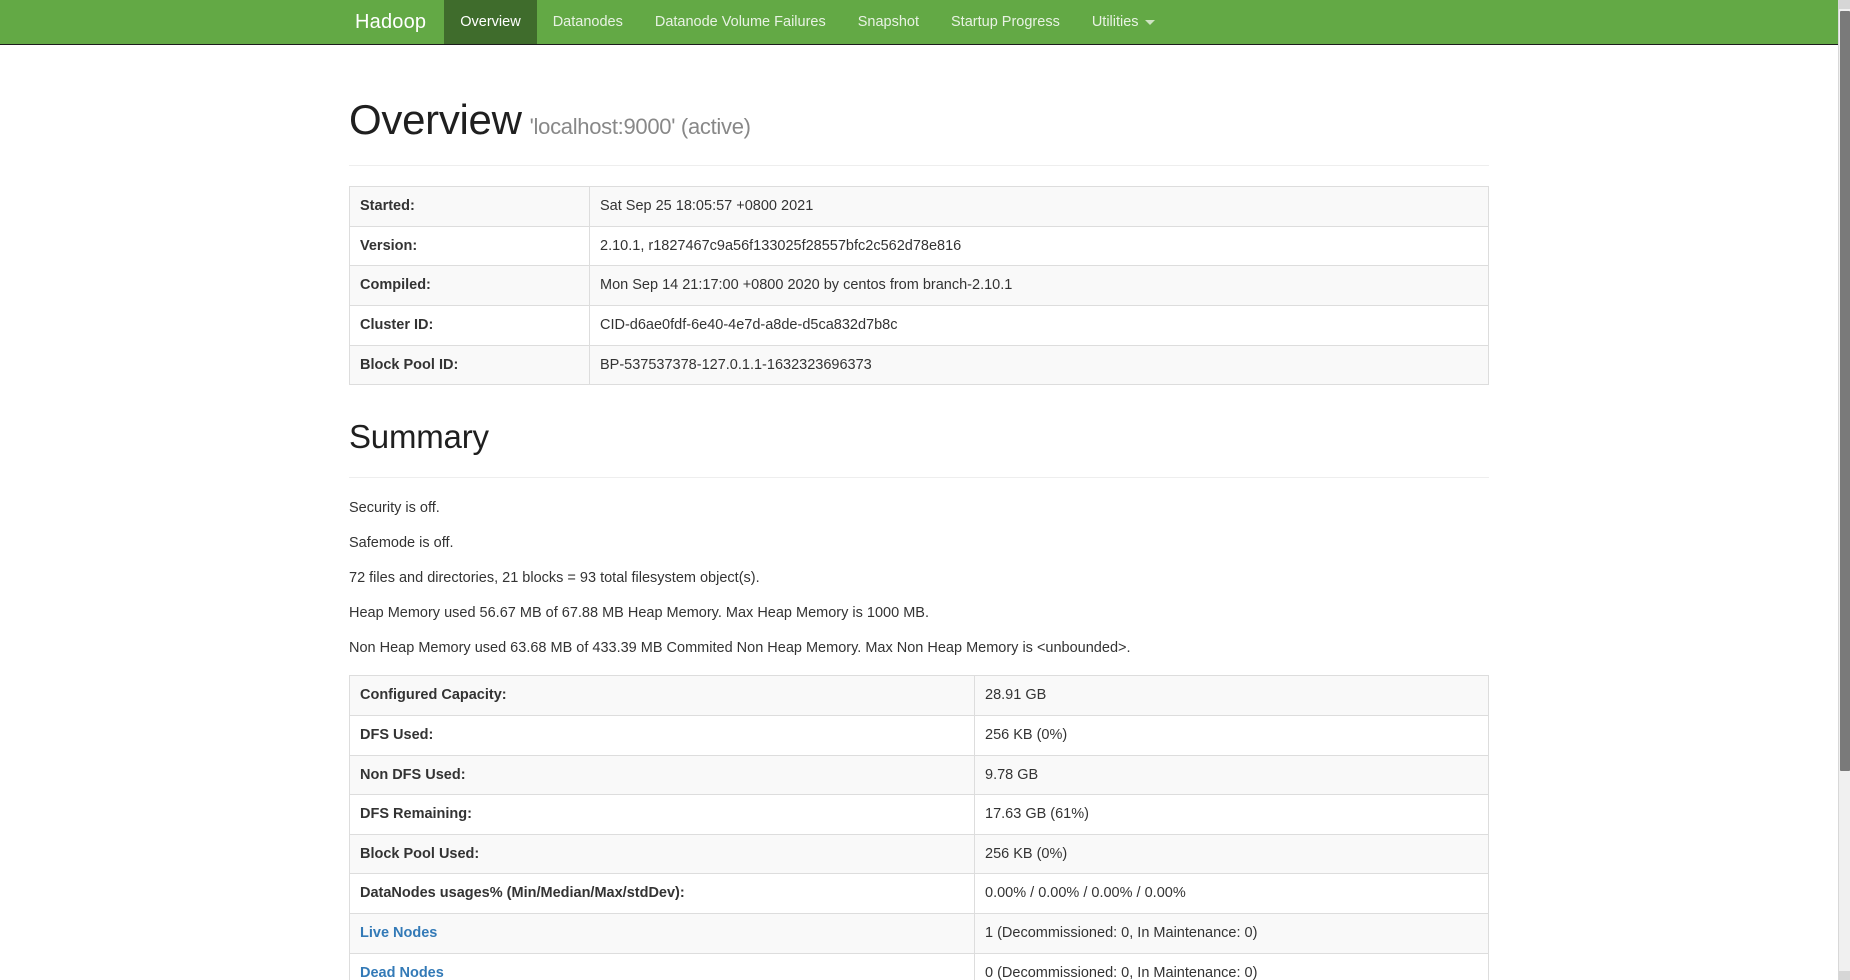 The width and height of the screenshot is (1850, 980). Describe the element at coordinates (640, 126) in the screenshot. I see `page-title-subtitle: 'localhost:9000' (active)` at that location.